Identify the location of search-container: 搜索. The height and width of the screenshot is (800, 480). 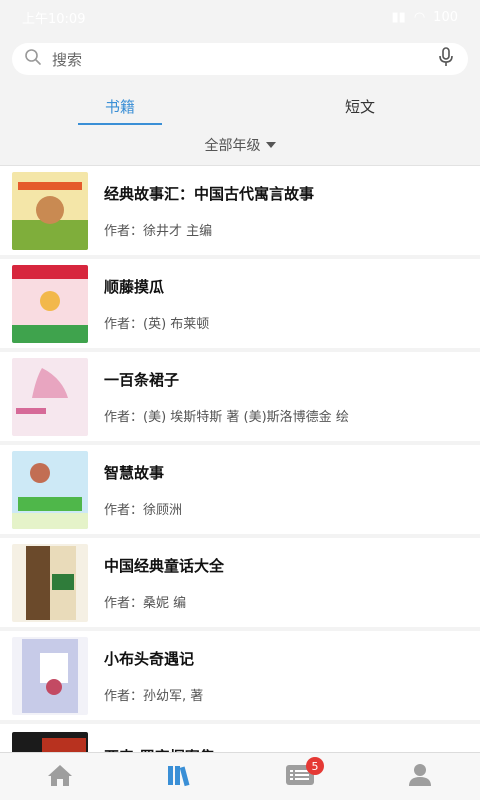
(240, 57).